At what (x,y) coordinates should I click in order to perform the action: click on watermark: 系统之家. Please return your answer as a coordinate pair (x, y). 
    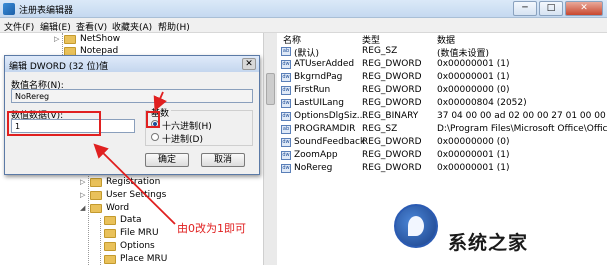
    Looking at the image, I should click on (497, 231).